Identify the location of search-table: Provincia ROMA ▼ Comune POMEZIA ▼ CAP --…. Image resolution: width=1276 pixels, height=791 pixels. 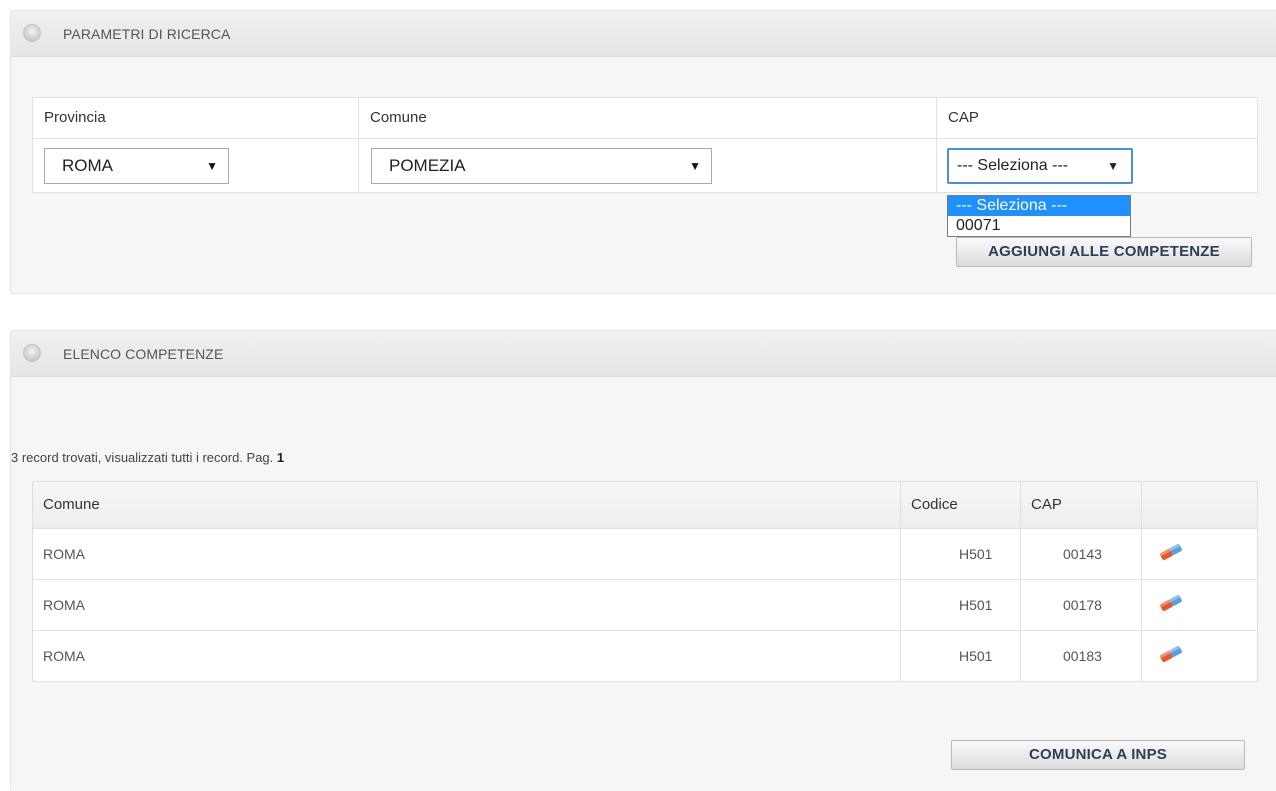
(645, 145).